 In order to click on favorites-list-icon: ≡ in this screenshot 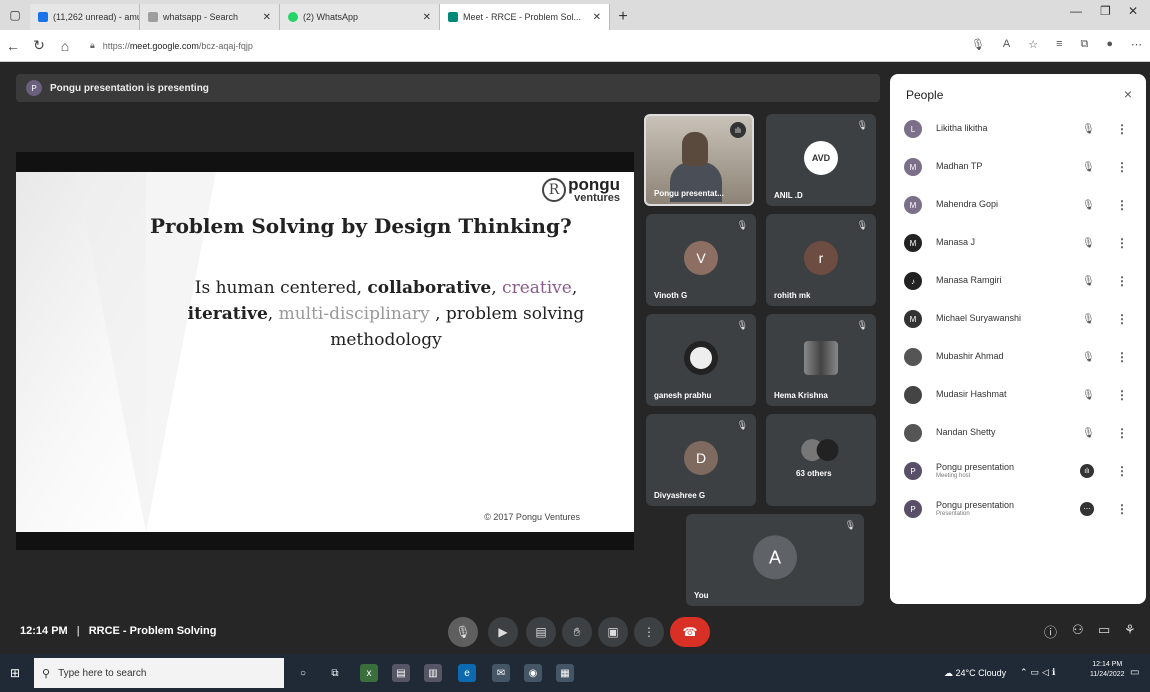, I will do `click(1059, 44)`.